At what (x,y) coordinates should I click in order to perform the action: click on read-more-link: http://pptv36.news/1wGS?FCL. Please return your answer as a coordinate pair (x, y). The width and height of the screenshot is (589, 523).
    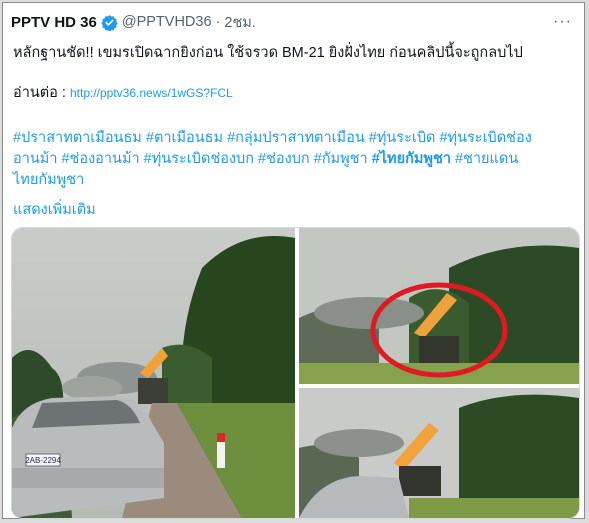
    Looking at the image, I should click on (151, 93).